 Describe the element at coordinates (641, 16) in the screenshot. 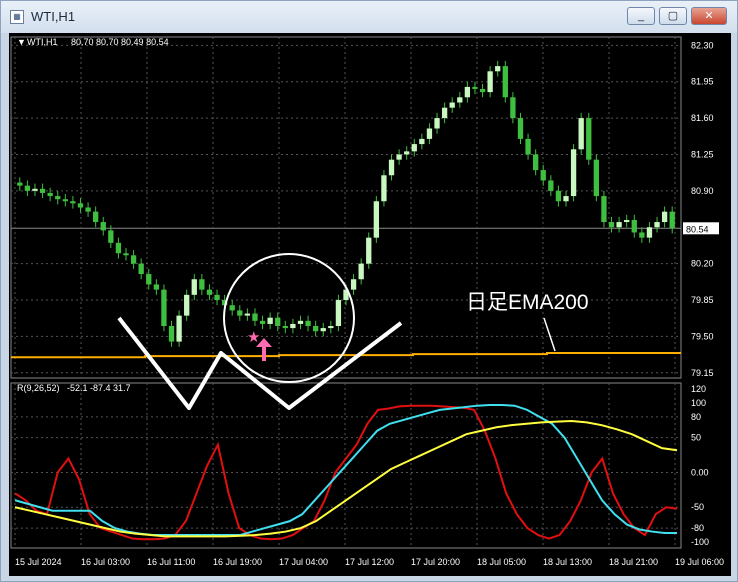

I see `minimize-button: _` at that location.